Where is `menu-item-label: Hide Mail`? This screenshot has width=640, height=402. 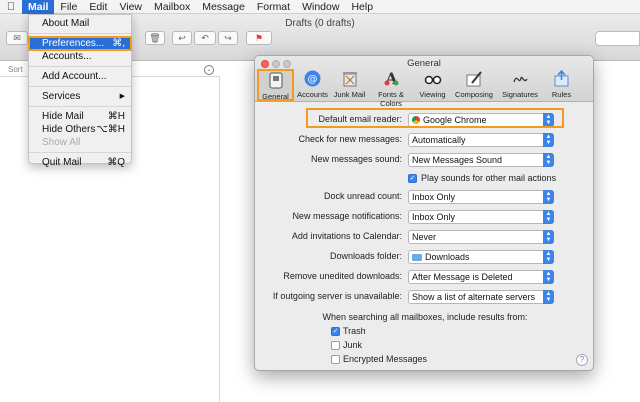
menu-item-label: Hide Mail is located at coordinates (63, 116).